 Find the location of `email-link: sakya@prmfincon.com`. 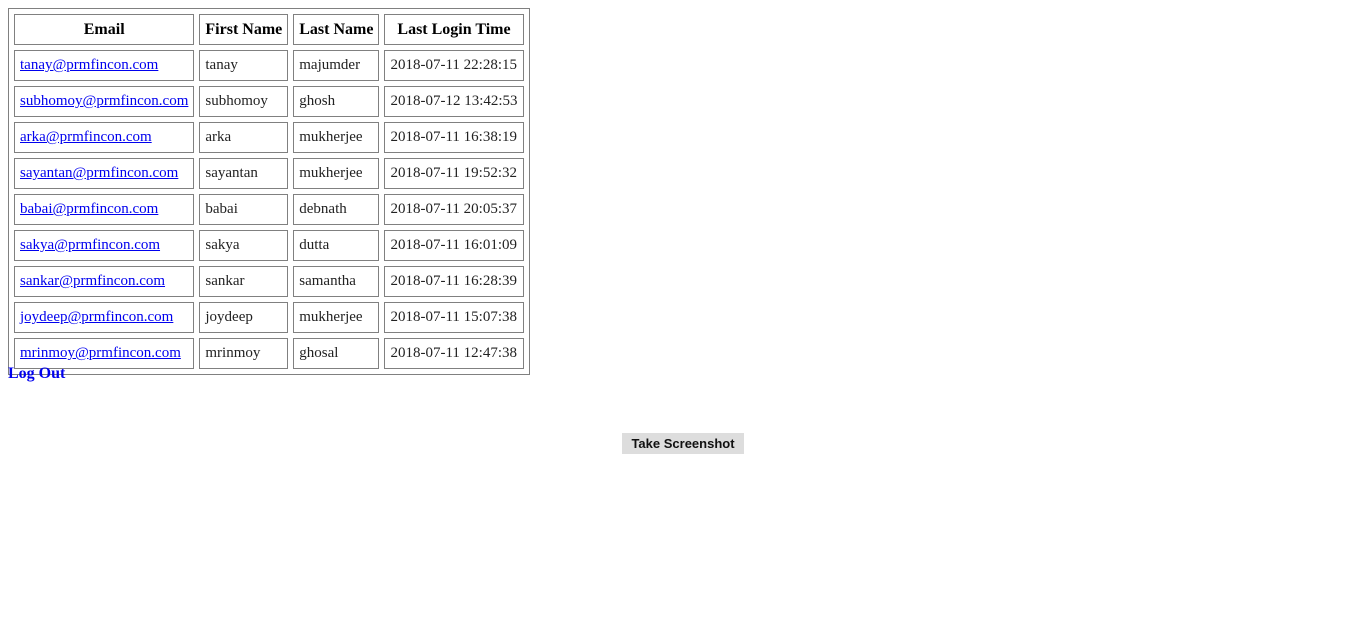

email-link: sakya@prmfincon.com is located at coordinates (90, 245).